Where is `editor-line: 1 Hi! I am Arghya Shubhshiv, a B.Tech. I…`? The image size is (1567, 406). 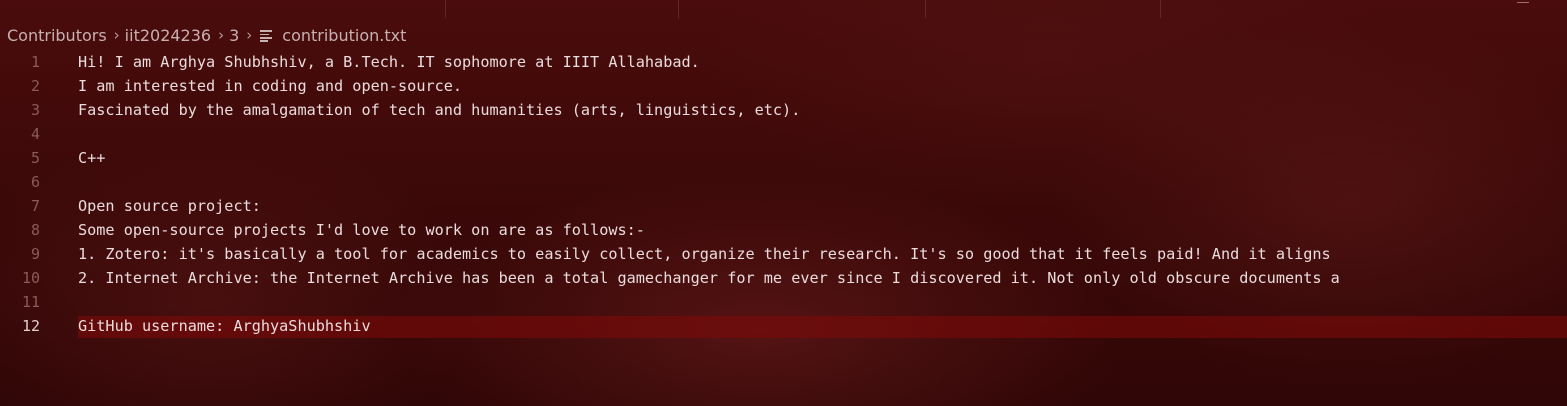
editor-line: 1 Hi! I am Arghya Shubhshiv, a B.Tech. I… is located at coordinates (783, 62).